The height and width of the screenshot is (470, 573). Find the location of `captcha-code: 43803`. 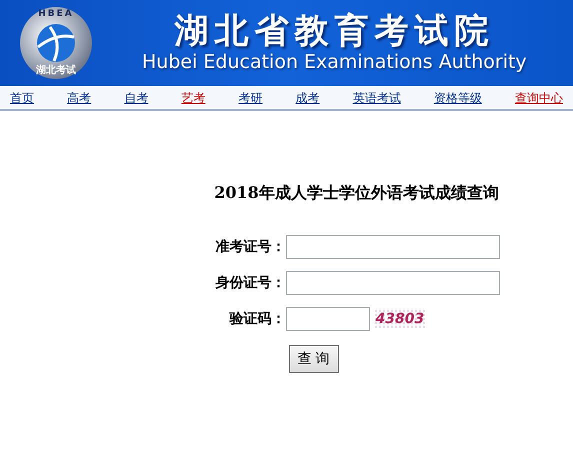

captcha-code: 43803 is located at coordinates (400, 319).